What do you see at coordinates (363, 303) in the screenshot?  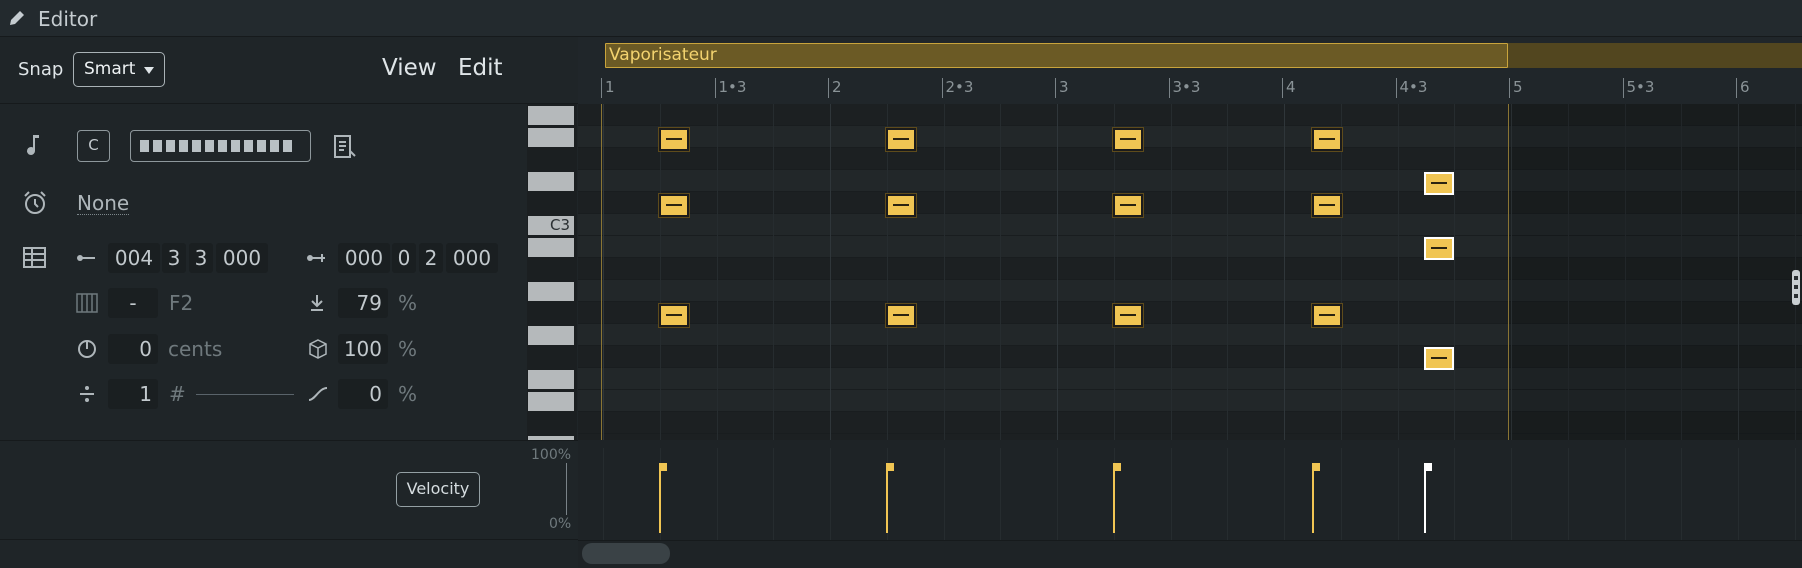 I see `velocity-field: 79` at bounding box center [363, 303].